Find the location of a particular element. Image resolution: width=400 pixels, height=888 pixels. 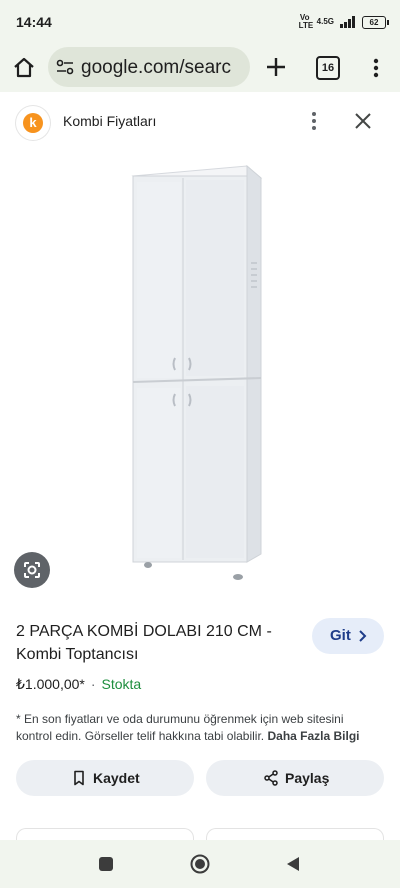

system-nav-bar is located at coordinates (200, 864).